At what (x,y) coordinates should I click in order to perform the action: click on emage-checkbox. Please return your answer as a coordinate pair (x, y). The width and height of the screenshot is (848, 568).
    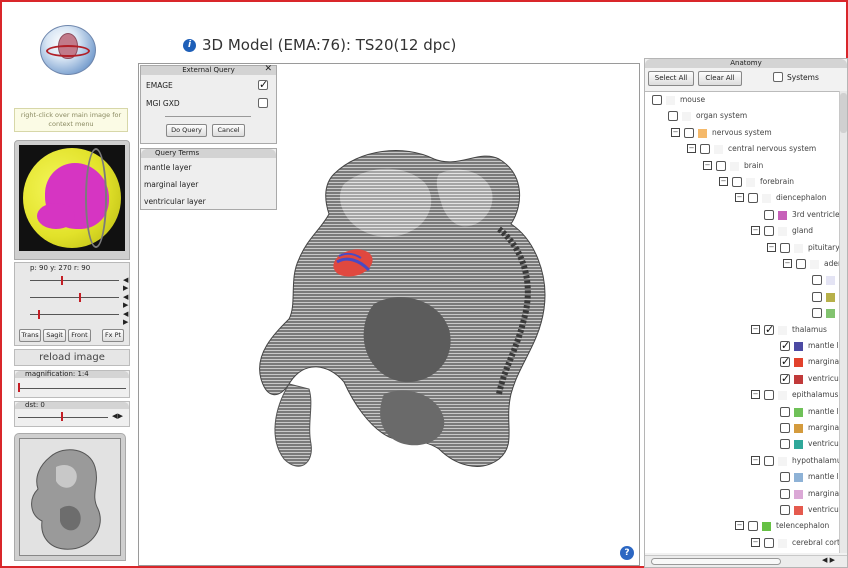
    Looking at the image, I should click on (263, 84).